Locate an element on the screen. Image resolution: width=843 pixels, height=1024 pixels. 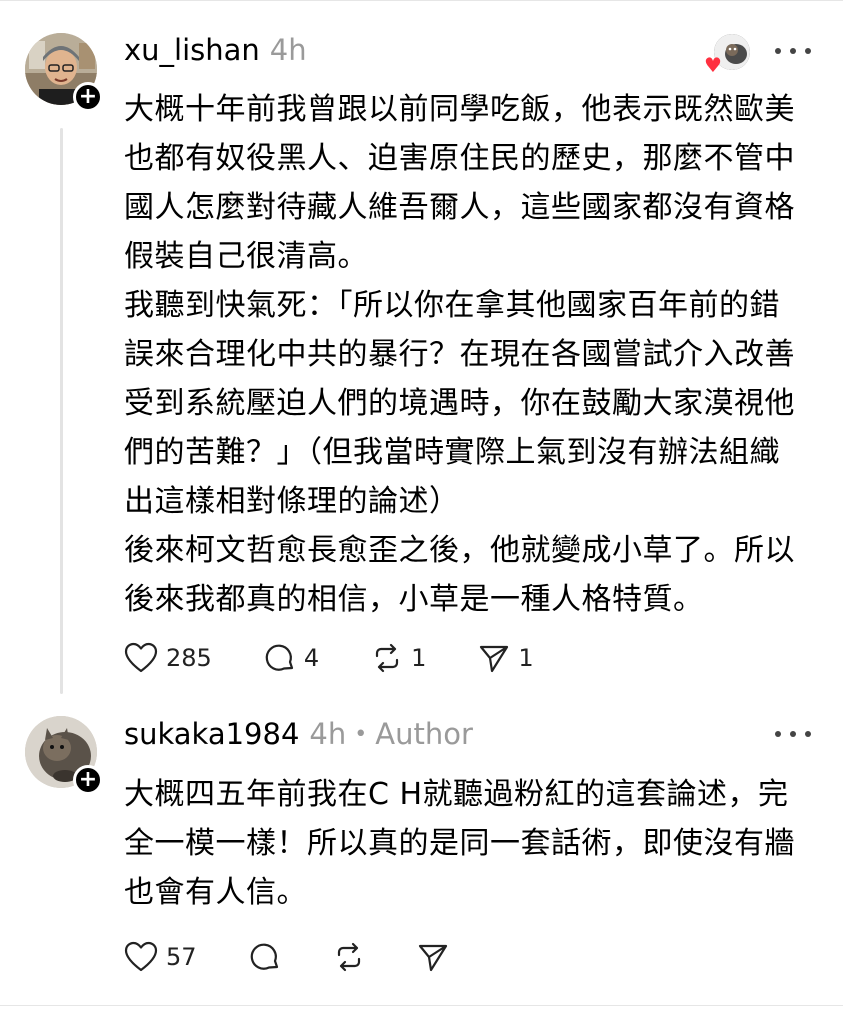
thread-line is located at coordinates (61, 411).